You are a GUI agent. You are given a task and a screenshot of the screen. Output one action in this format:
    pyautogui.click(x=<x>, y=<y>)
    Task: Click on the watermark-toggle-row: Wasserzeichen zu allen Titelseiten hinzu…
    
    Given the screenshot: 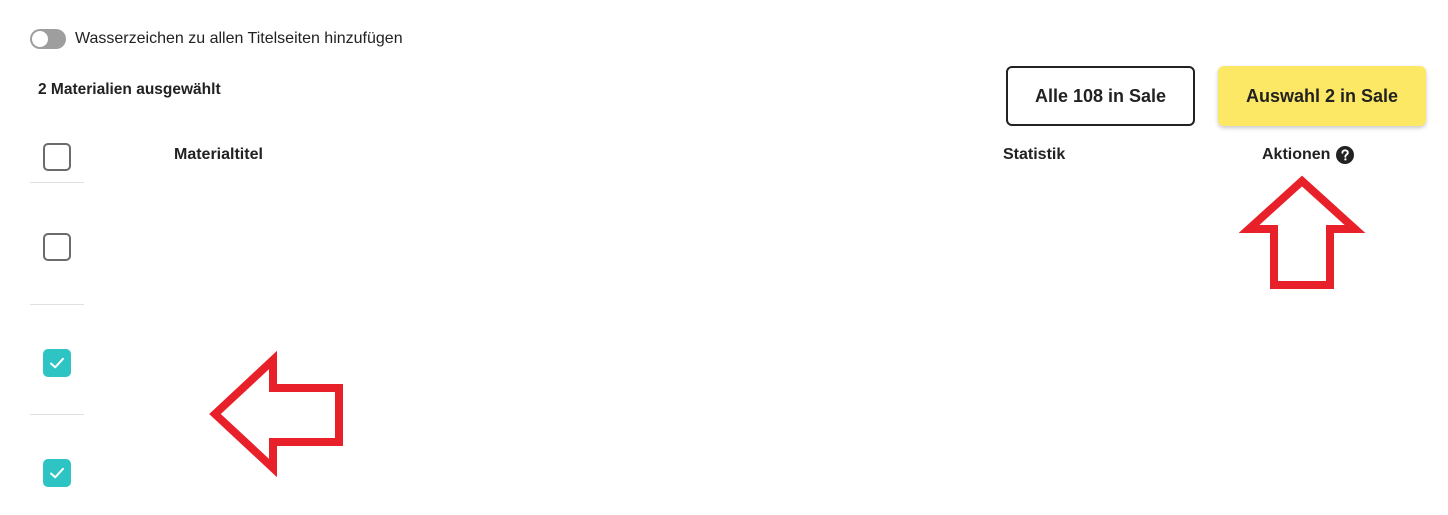 What is the action you would take?
    pyautogui.click(x=216, y=39)
    